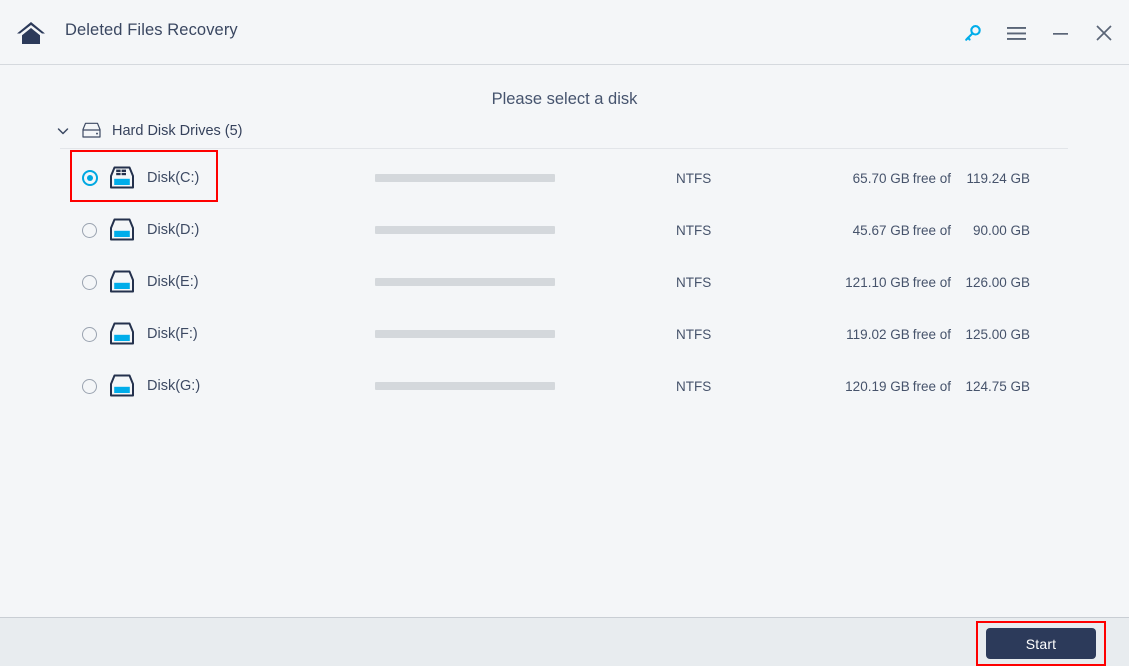 Image resolution: width=1129 pixels, height=666 pixels. Describe the element at coordinates (63, 131) in the screenshot. I see `chevron-down-icon` at that location.